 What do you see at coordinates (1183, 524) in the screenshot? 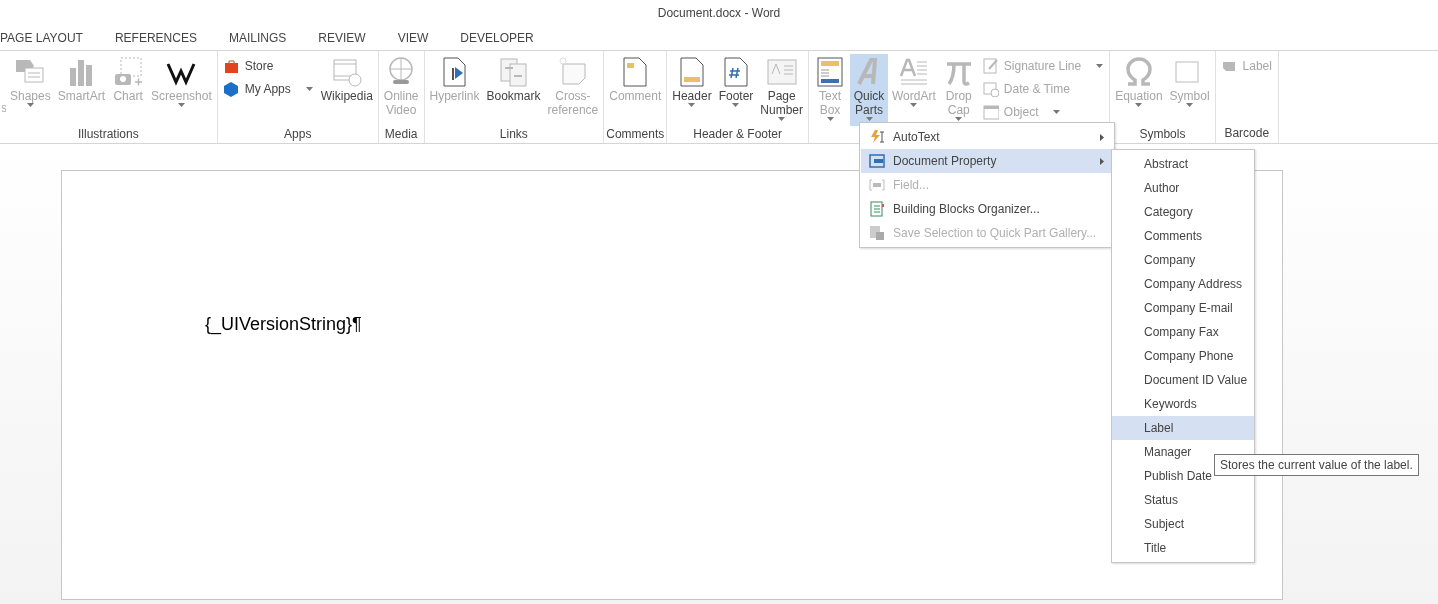
I see `menu-item: Subject` at bounding box center [1183, 524].